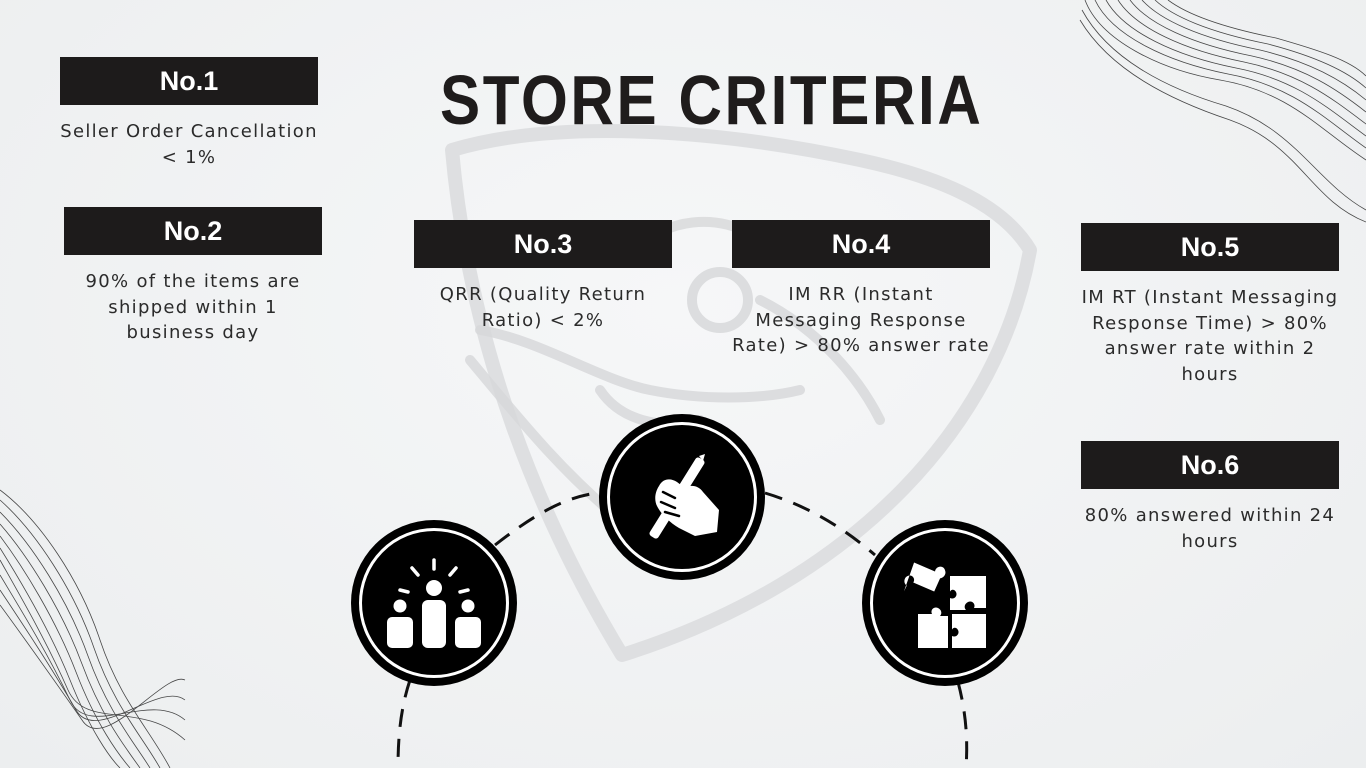 The height and width of the screenshot is (768, 1366). I want to click on hand-pen-icon-circle, so click(682, 497).